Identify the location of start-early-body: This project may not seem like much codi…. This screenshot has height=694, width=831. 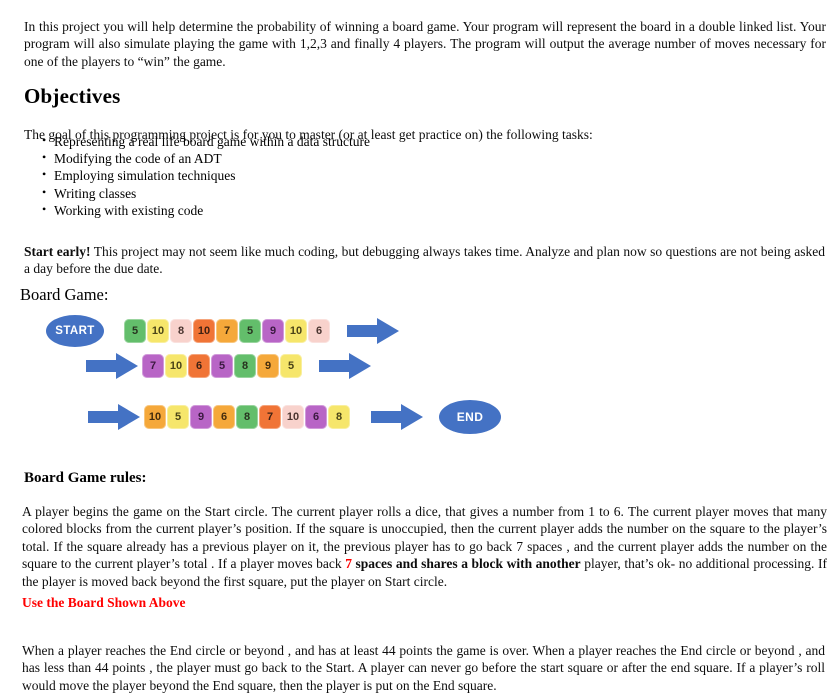
(424, 260).